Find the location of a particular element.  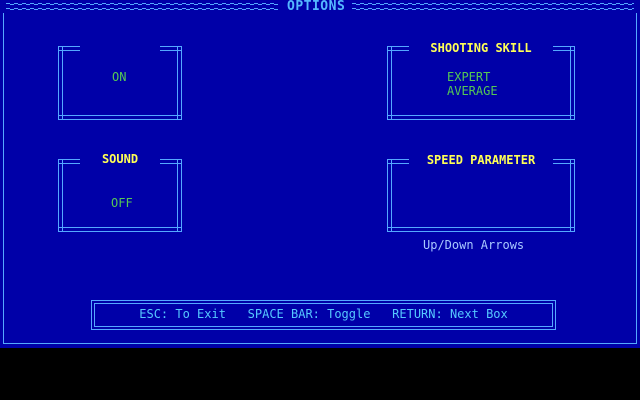

sound-box-title: SOUND is located at coordinates (120, 159).